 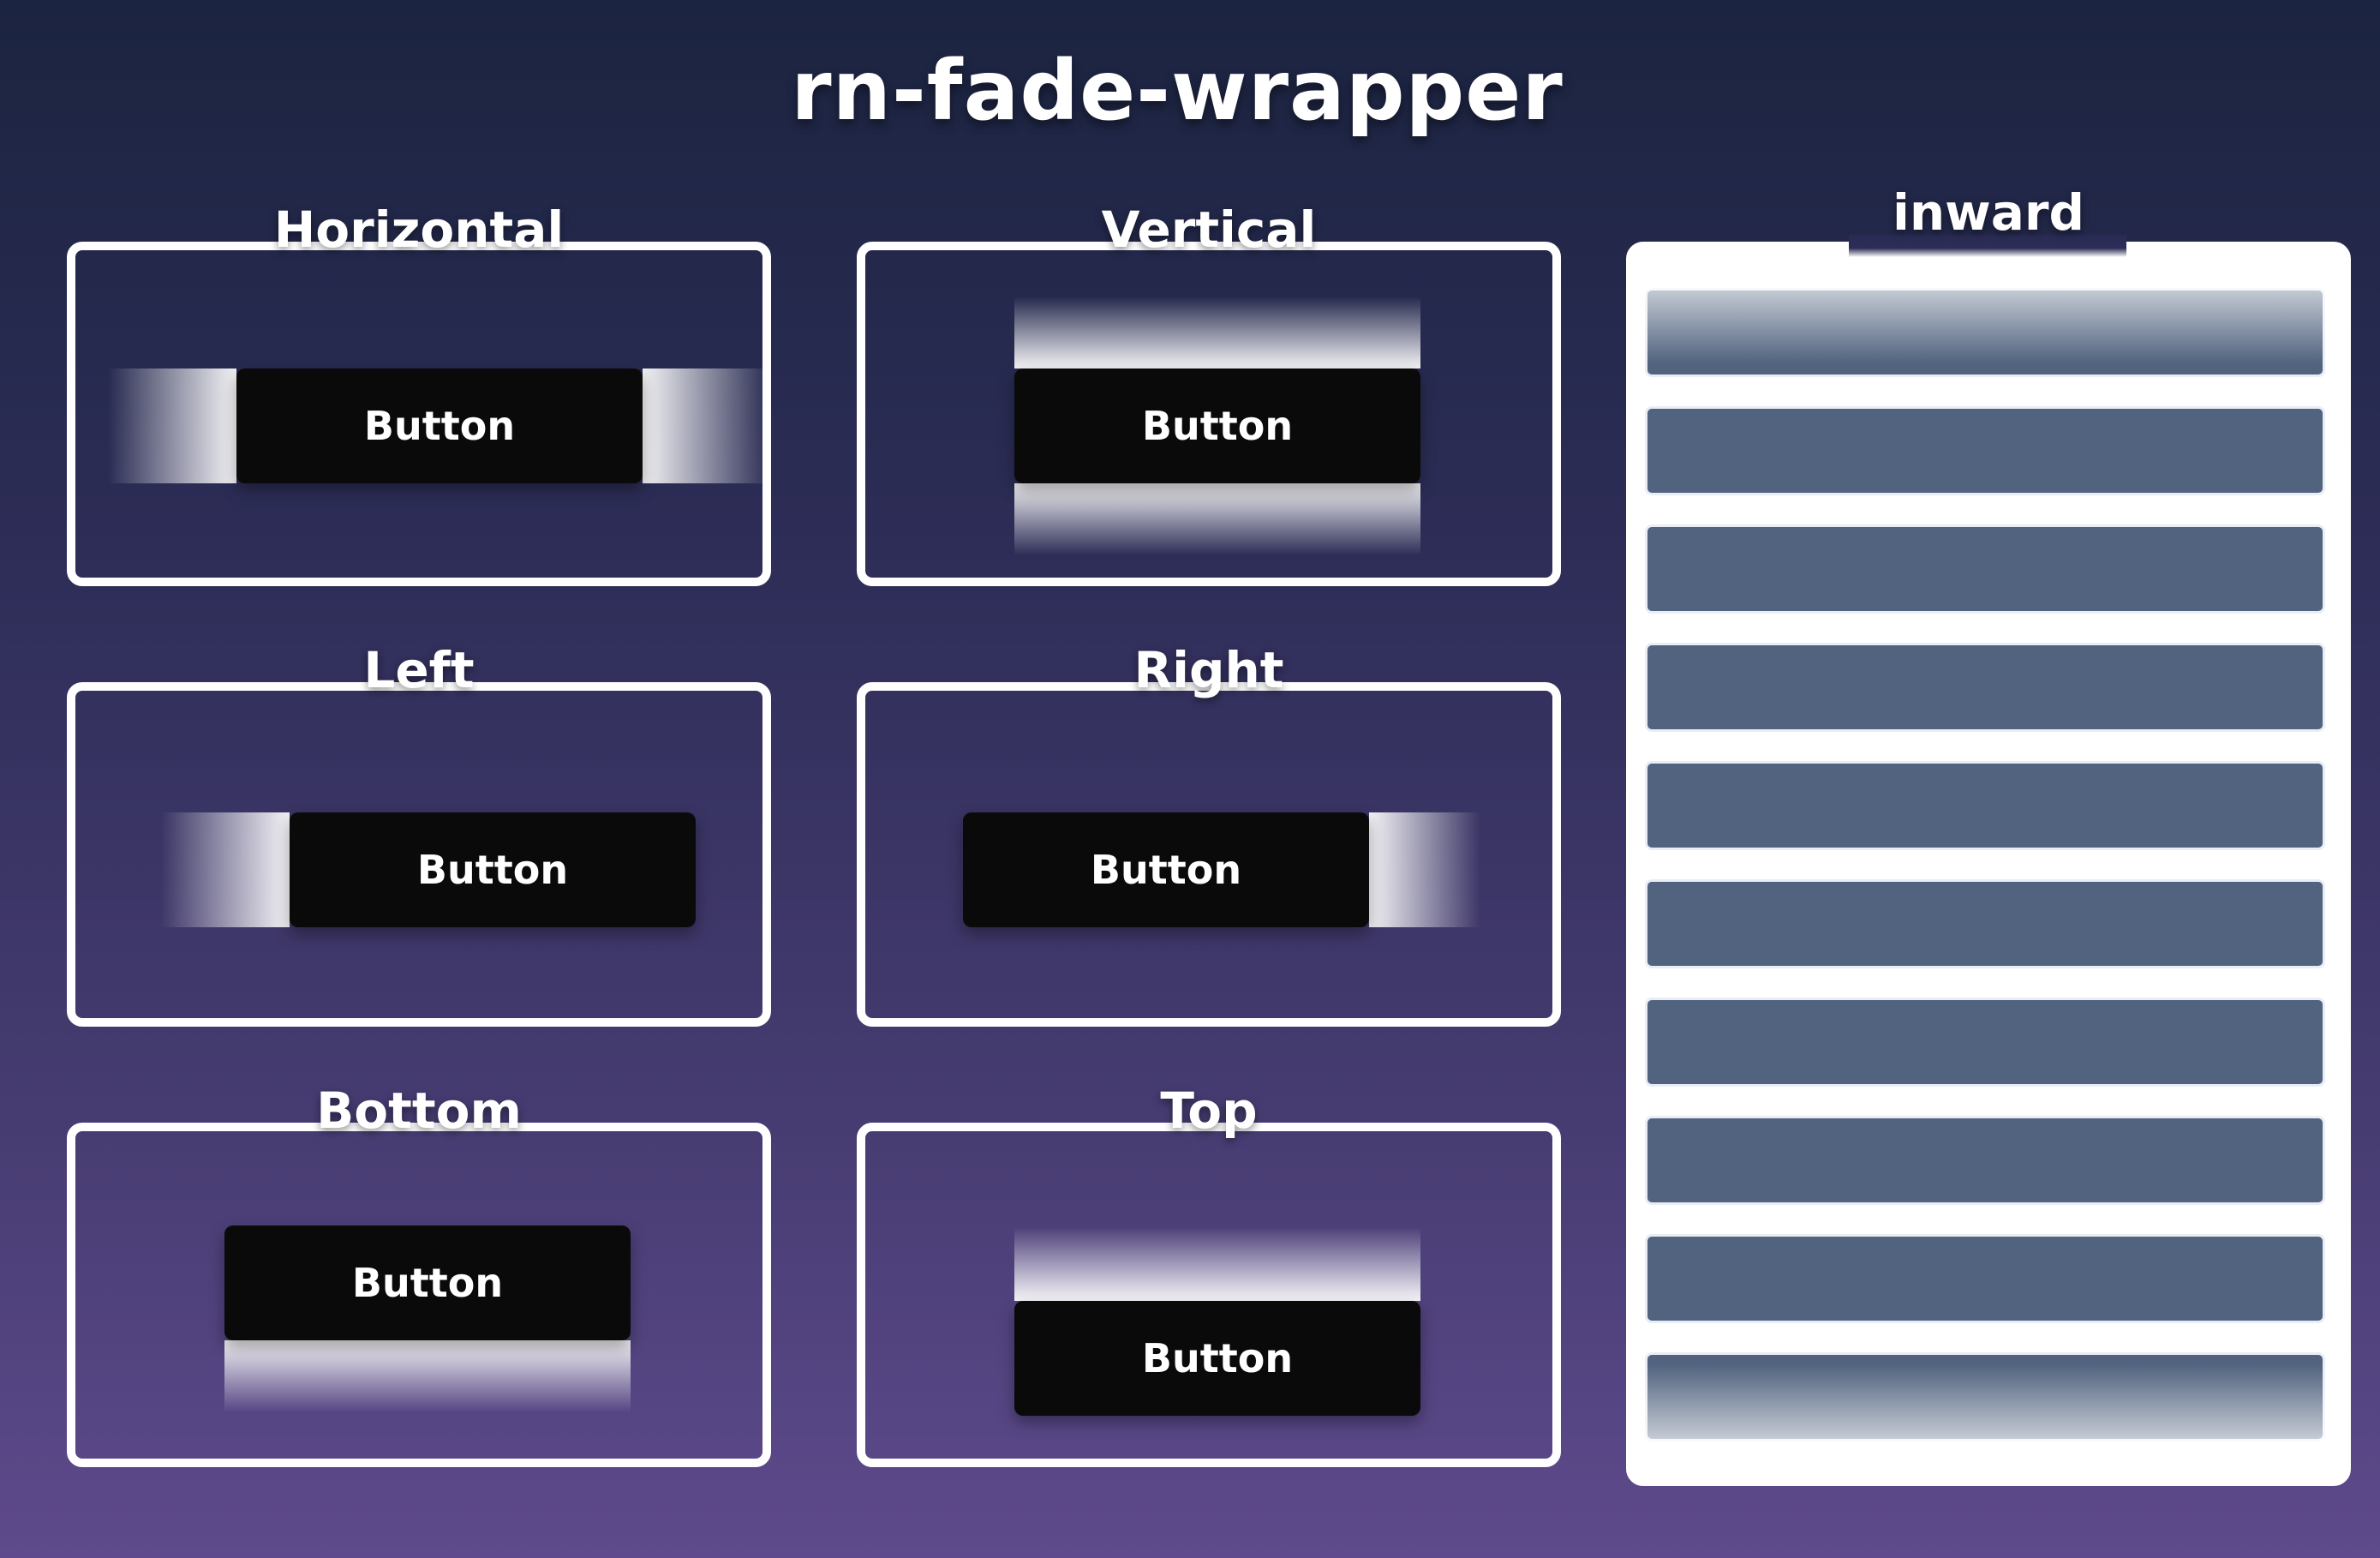 I want to click on bottom-fade, so click(x=427, y=1376).